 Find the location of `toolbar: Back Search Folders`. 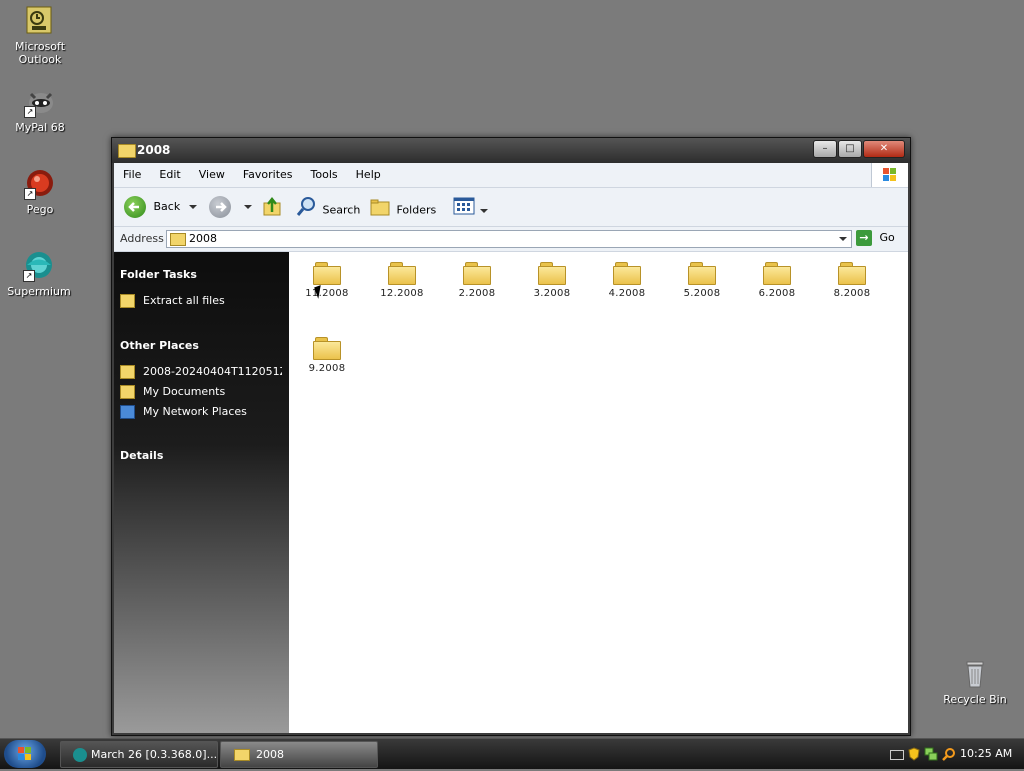

toolbar: Back Search Folders is located at coordinates (511, 207).